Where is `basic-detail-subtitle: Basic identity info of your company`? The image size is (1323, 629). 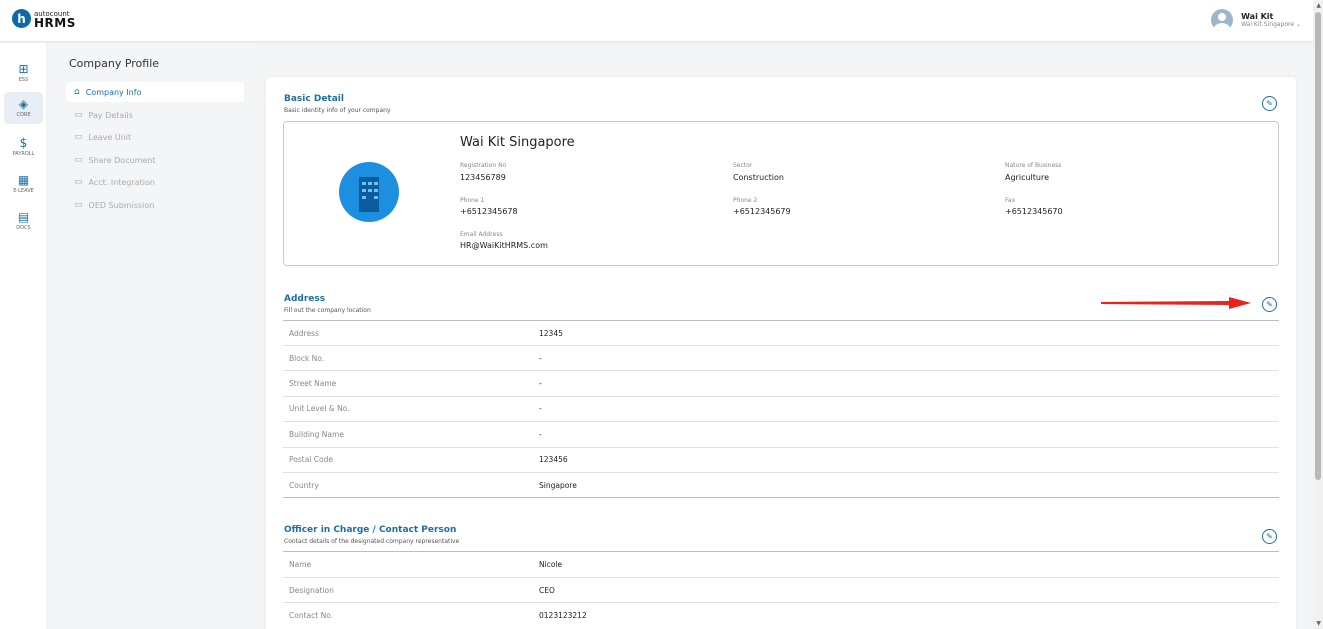
basic-detail-subtitle: Basic identity info of your company is located at coordinates (337, 110).